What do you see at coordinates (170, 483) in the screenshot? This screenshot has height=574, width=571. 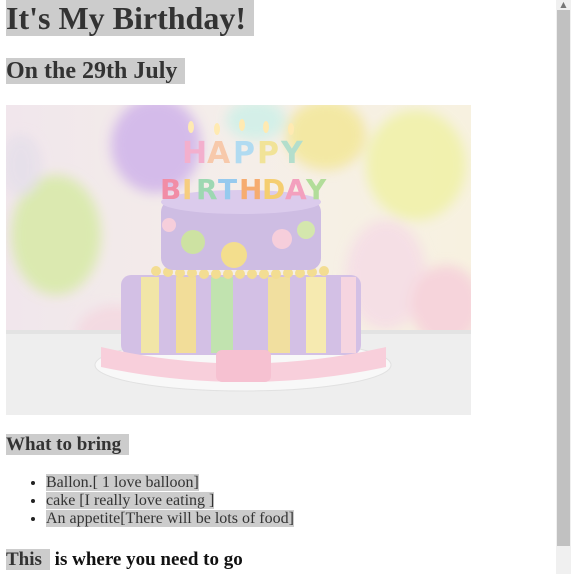 I see `list-item: Ballon.[ 1 love balloon]` at bounding box center [170, 483].